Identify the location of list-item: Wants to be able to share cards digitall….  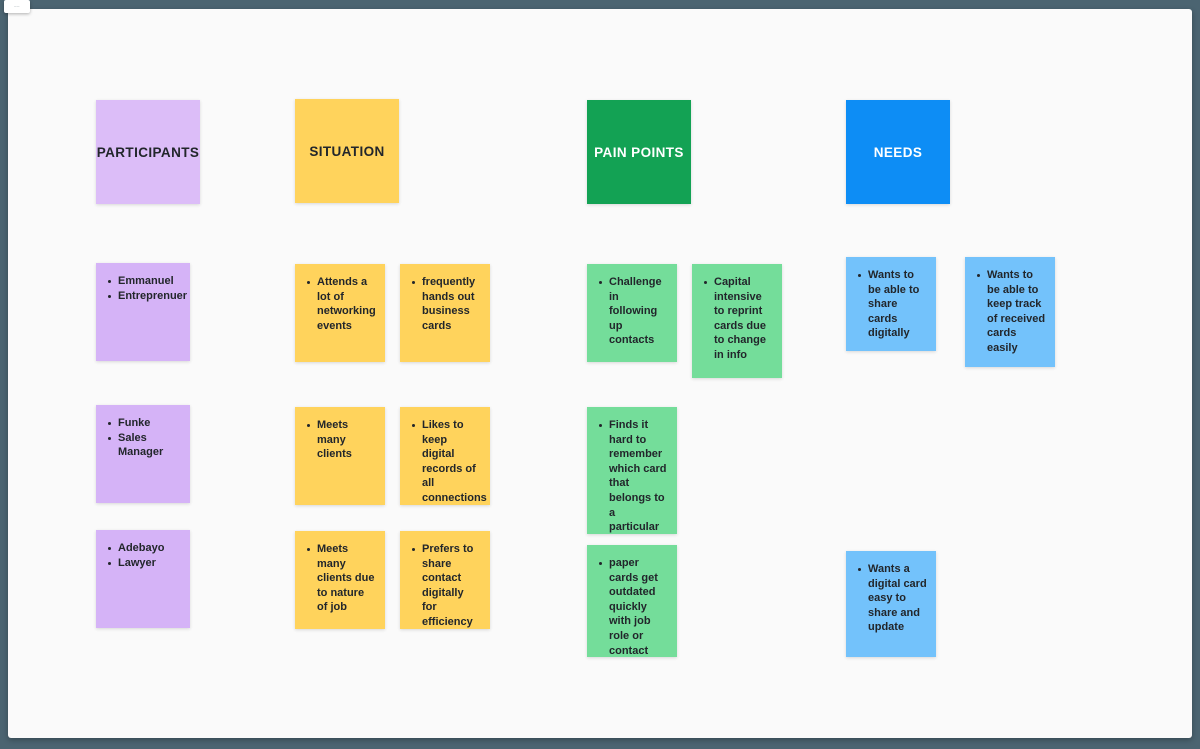
(891, 304).